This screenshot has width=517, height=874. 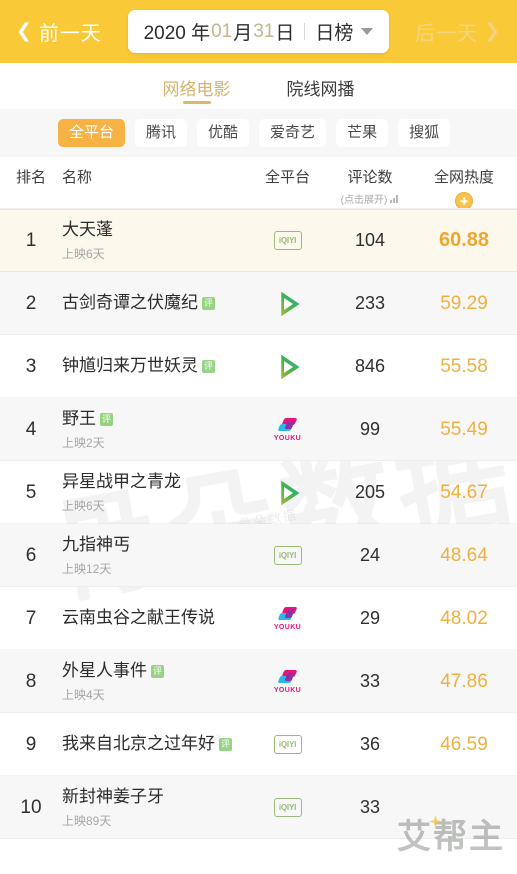 I want to click on chip-label: 腾讯, so click(x=161, y=132).